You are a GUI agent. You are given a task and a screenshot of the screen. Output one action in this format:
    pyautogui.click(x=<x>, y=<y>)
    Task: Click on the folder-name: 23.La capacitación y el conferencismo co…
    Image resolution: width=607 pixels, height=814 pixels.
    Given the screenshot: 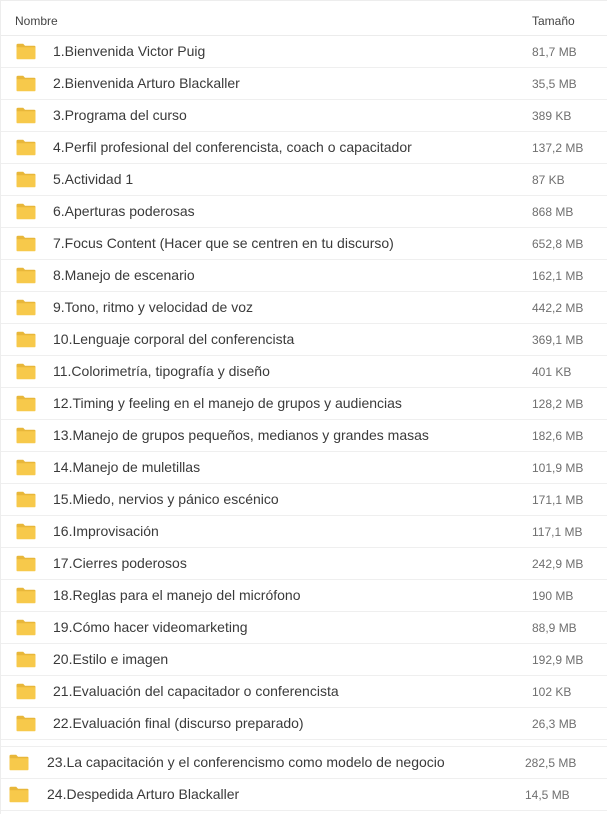 What is the action you would take?
    pyautogui.click(x=246, y=762)
    